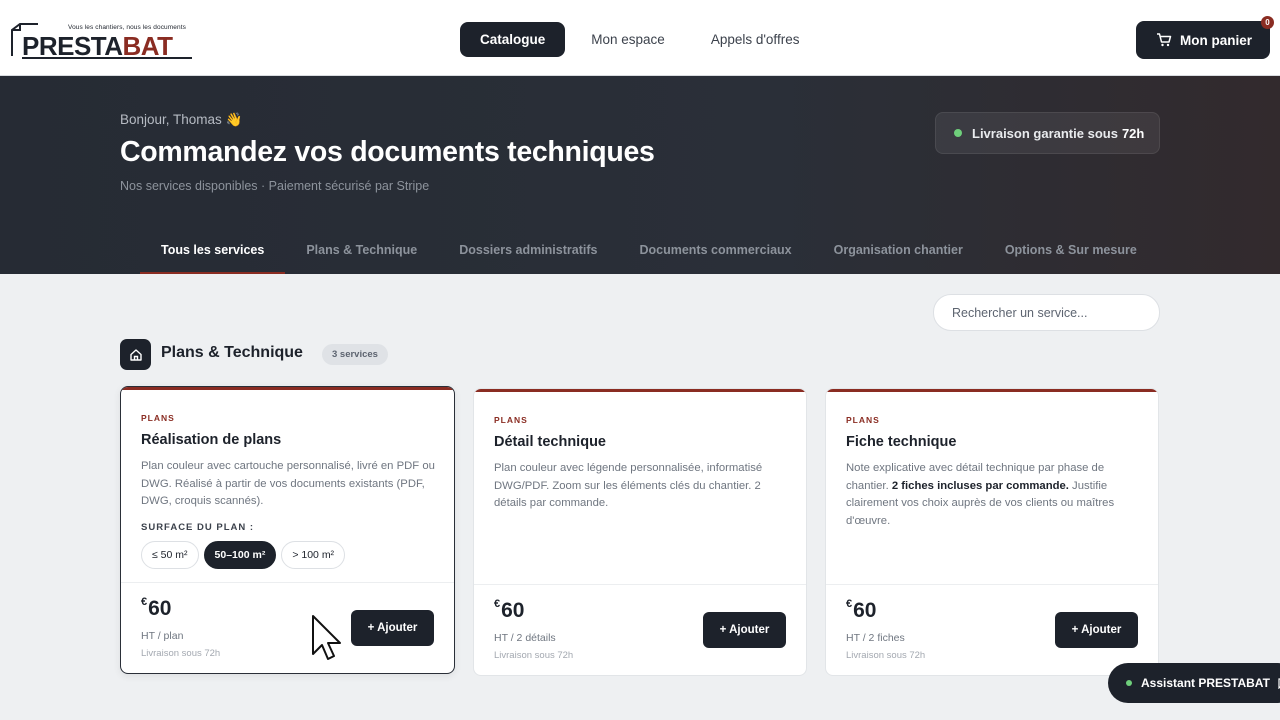 The width and height of the screenshot is (1280, 720). Describe the element at coordinates (1164, 40) in the screenshot. I see `cart-icon` at that location.